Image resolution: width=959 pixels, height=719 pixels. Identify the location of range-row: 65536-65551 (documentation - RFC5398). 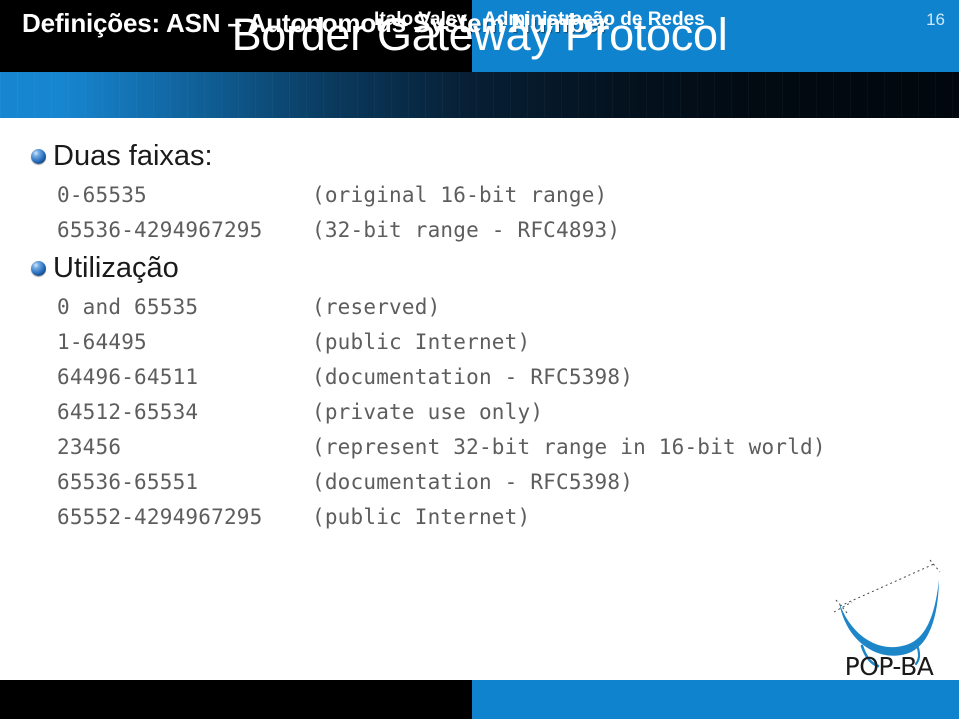
(508, 482).